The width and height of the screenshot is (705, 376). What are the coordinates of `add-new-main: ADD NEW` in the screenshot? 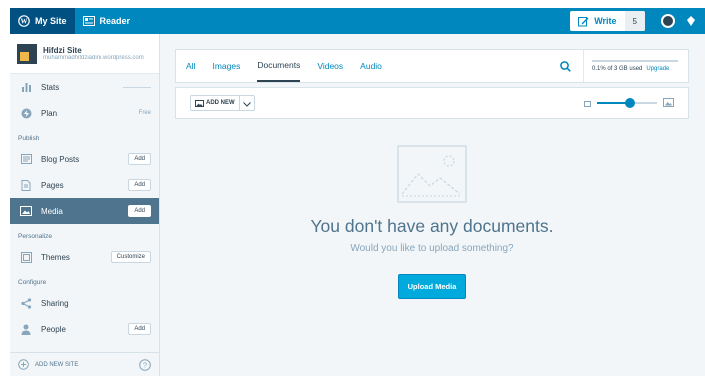 It's located at (215, 103).